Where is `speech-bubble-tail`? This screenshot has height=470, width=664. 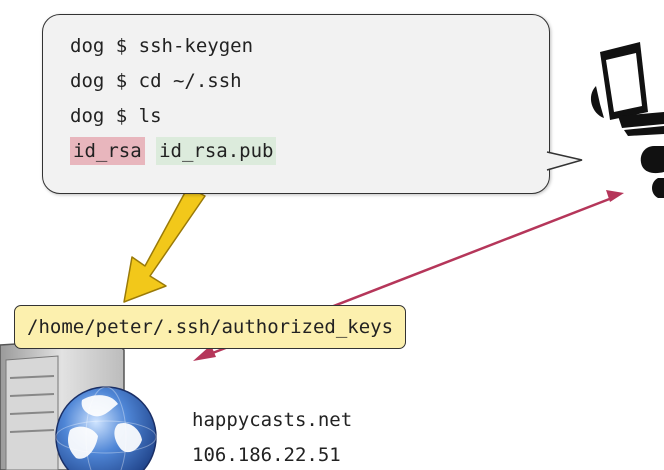
speech-bubble-tail is located at coordinates (563, 161).